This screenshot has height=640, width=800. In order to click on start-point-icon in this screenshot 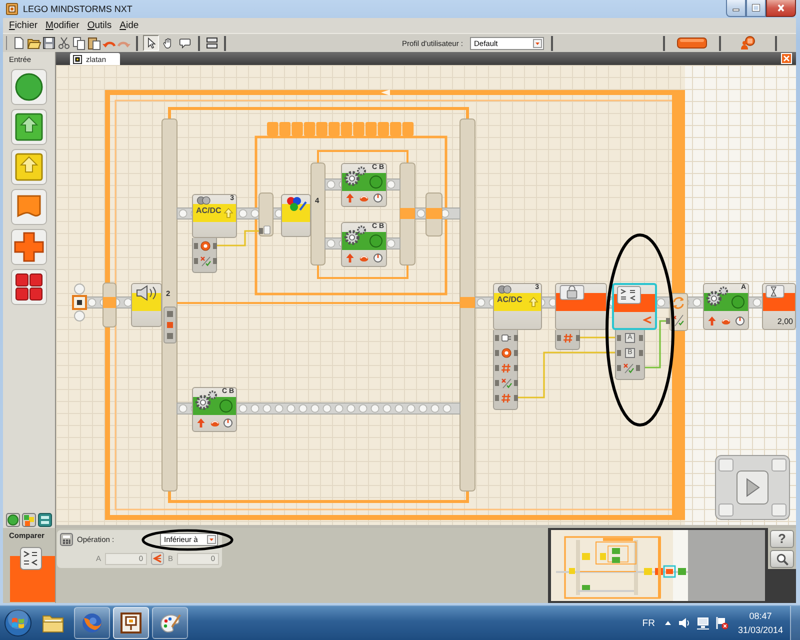, I will do `click(79, 303)`.